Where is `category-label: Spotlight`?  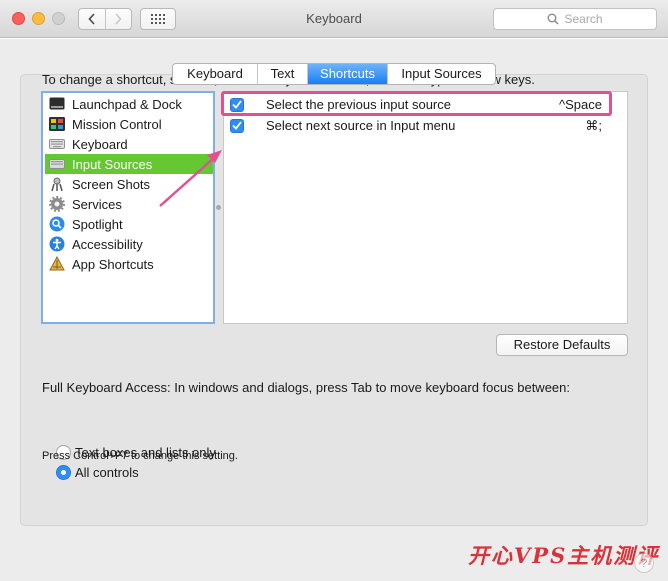
category-label: Spotlight is located at coordinates (97, 224).